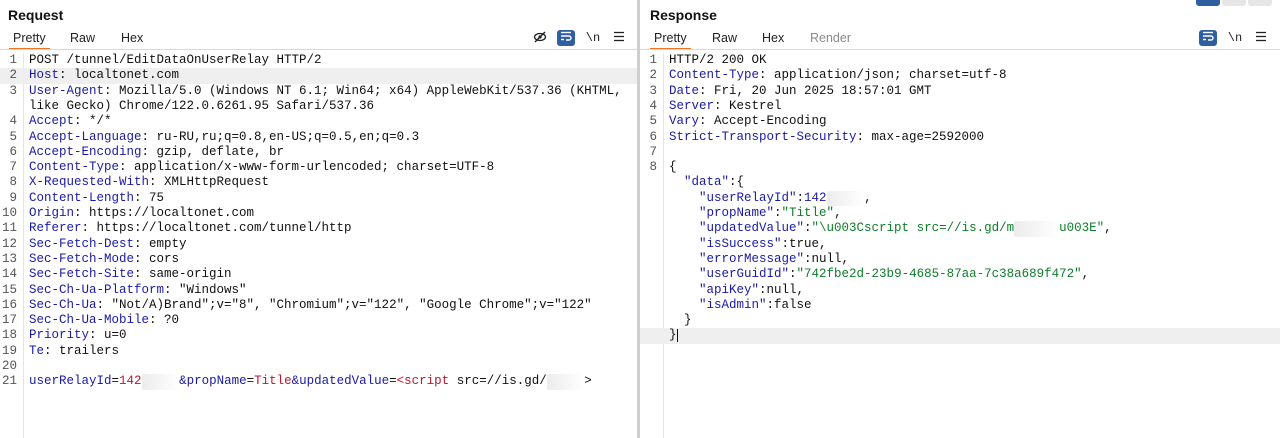 The image size is (1280, 438). Describe the element at coordinates (540, 38) in the screenshot. I see `eye-slash-icon` at that location.